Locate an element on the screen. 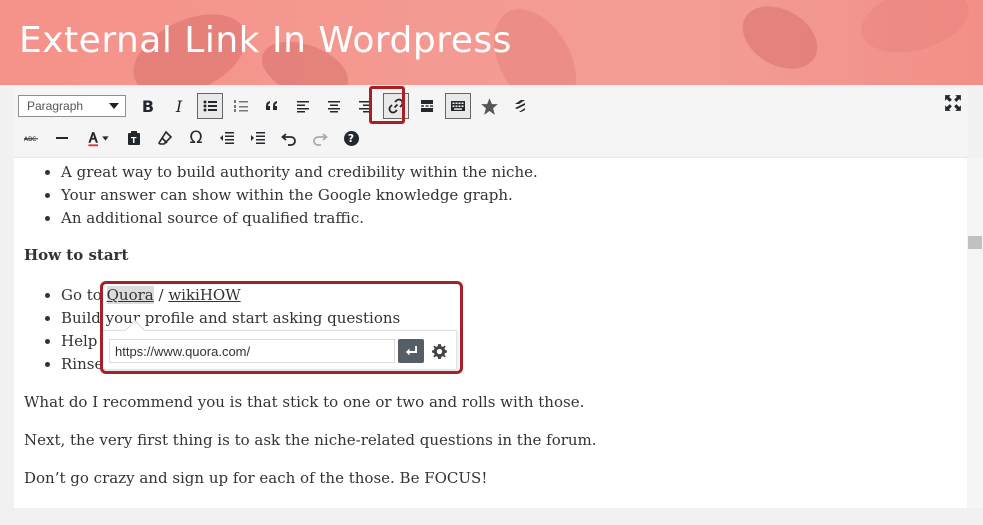 The height and width of the screenshot is (525, 983). strikethrough-icon: ABC is located at coordinates (31, 139).